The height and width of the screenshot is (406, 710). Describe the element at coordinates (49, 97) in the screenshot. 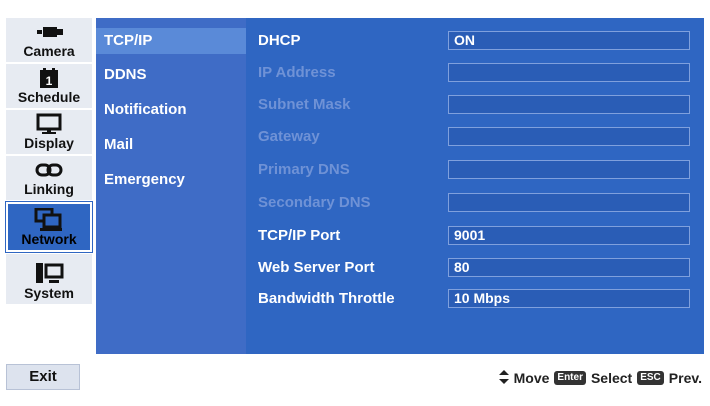

I see `sidebar-item-label: Schedule` at that location.